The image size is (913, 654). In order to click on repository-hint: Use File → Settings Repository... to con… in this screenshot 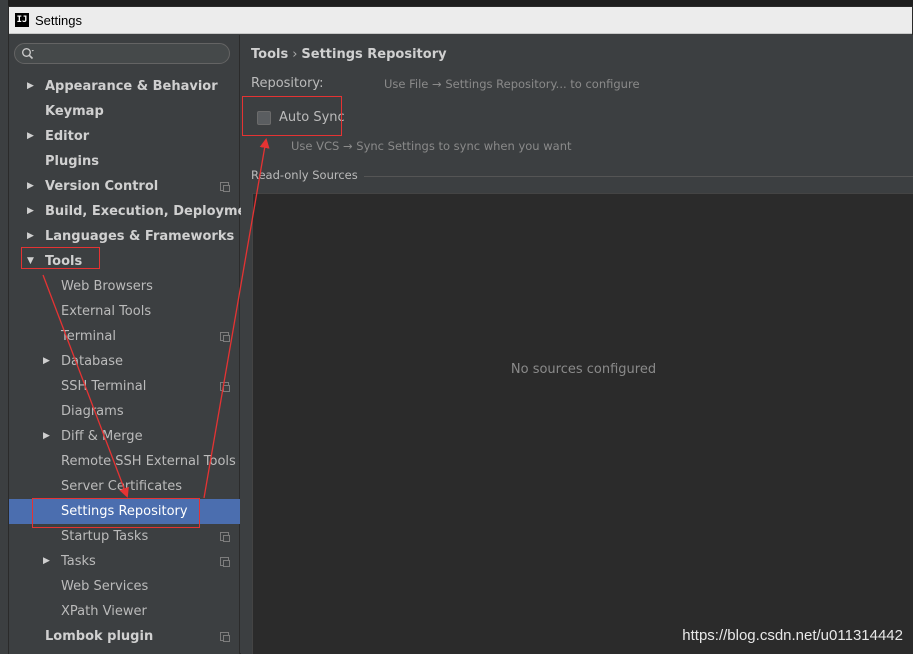, I will do `click(512, 84)`.